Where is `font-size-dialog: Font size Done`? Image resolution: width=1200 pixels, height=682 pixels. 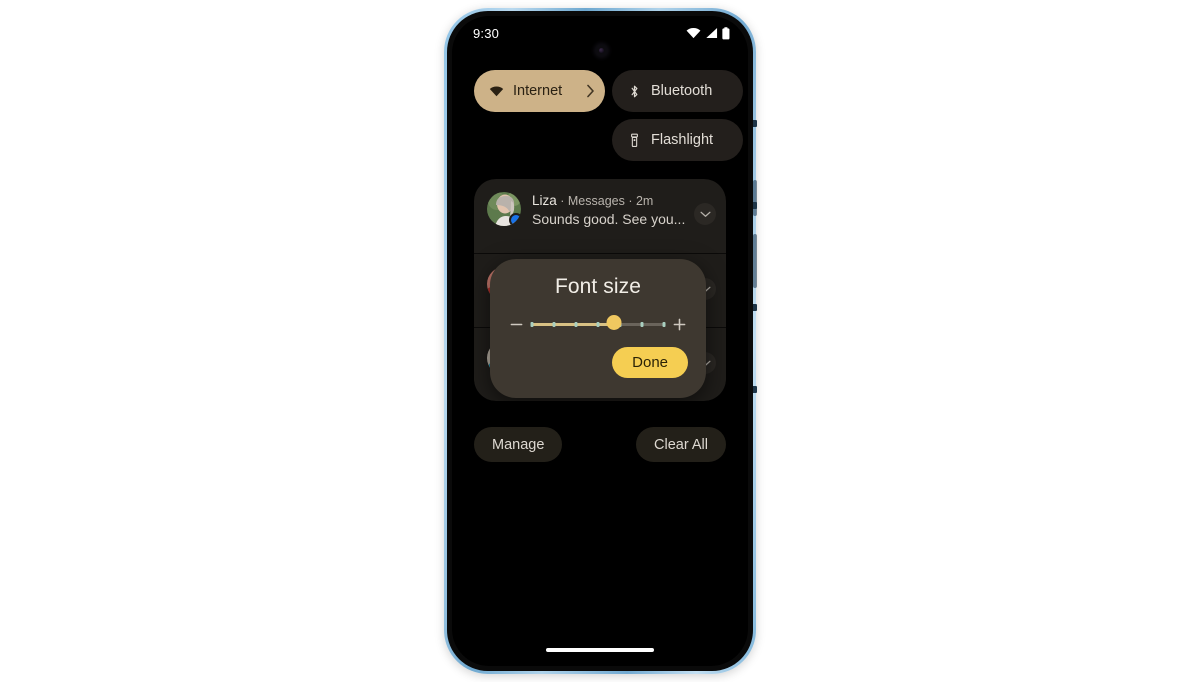 font-size-dialog: Font size Done is located at coordinates (598, 328).